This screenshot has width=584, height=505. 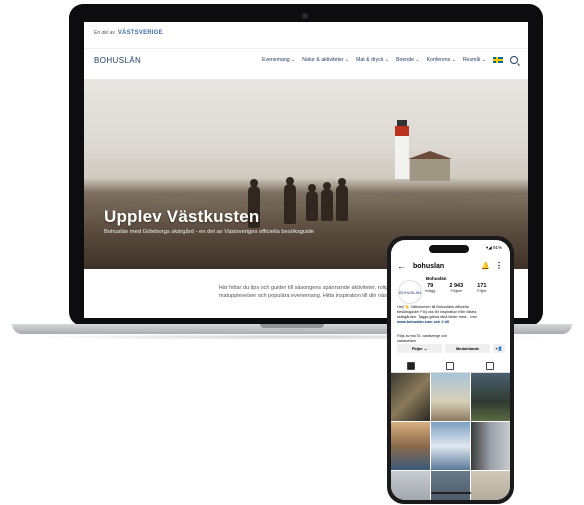 I want to click on nav-item-evenemang: Evenemang, so click(x=278, y=60).